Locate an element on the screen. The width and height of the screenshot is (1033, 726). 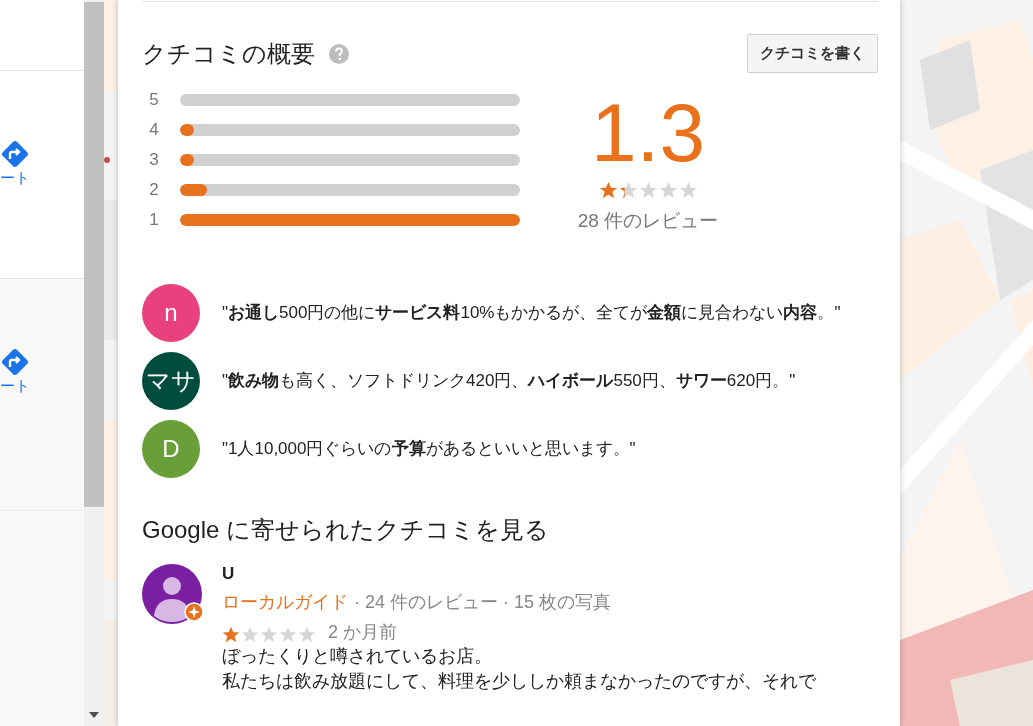
local-guide-link: ローカルガイド is located at coordinates (285, 602).